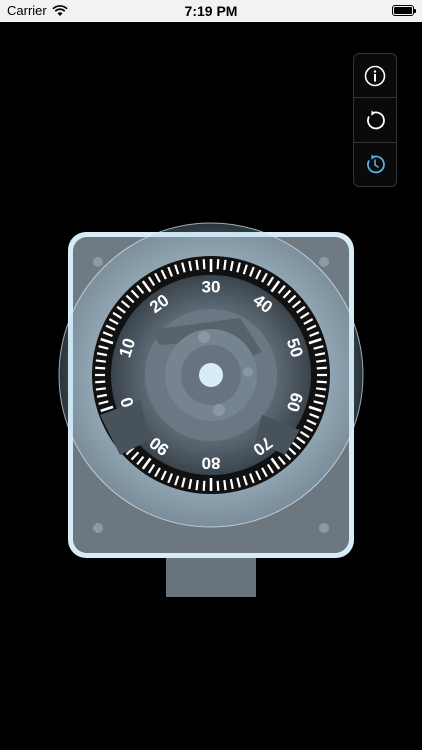  Describe the element at coordinates (211, 287) in the screenshot. I see `dial-number: 30` at that location.